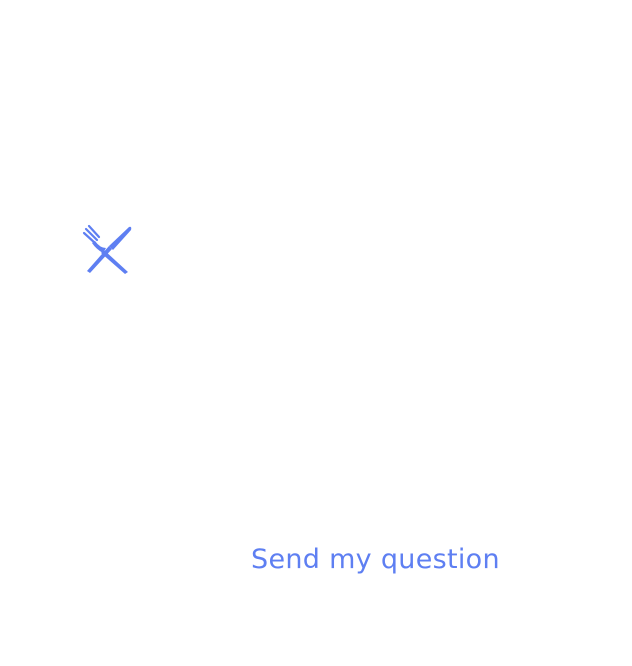  I want to click on fork-and-knife-icon, so click(107, 249).